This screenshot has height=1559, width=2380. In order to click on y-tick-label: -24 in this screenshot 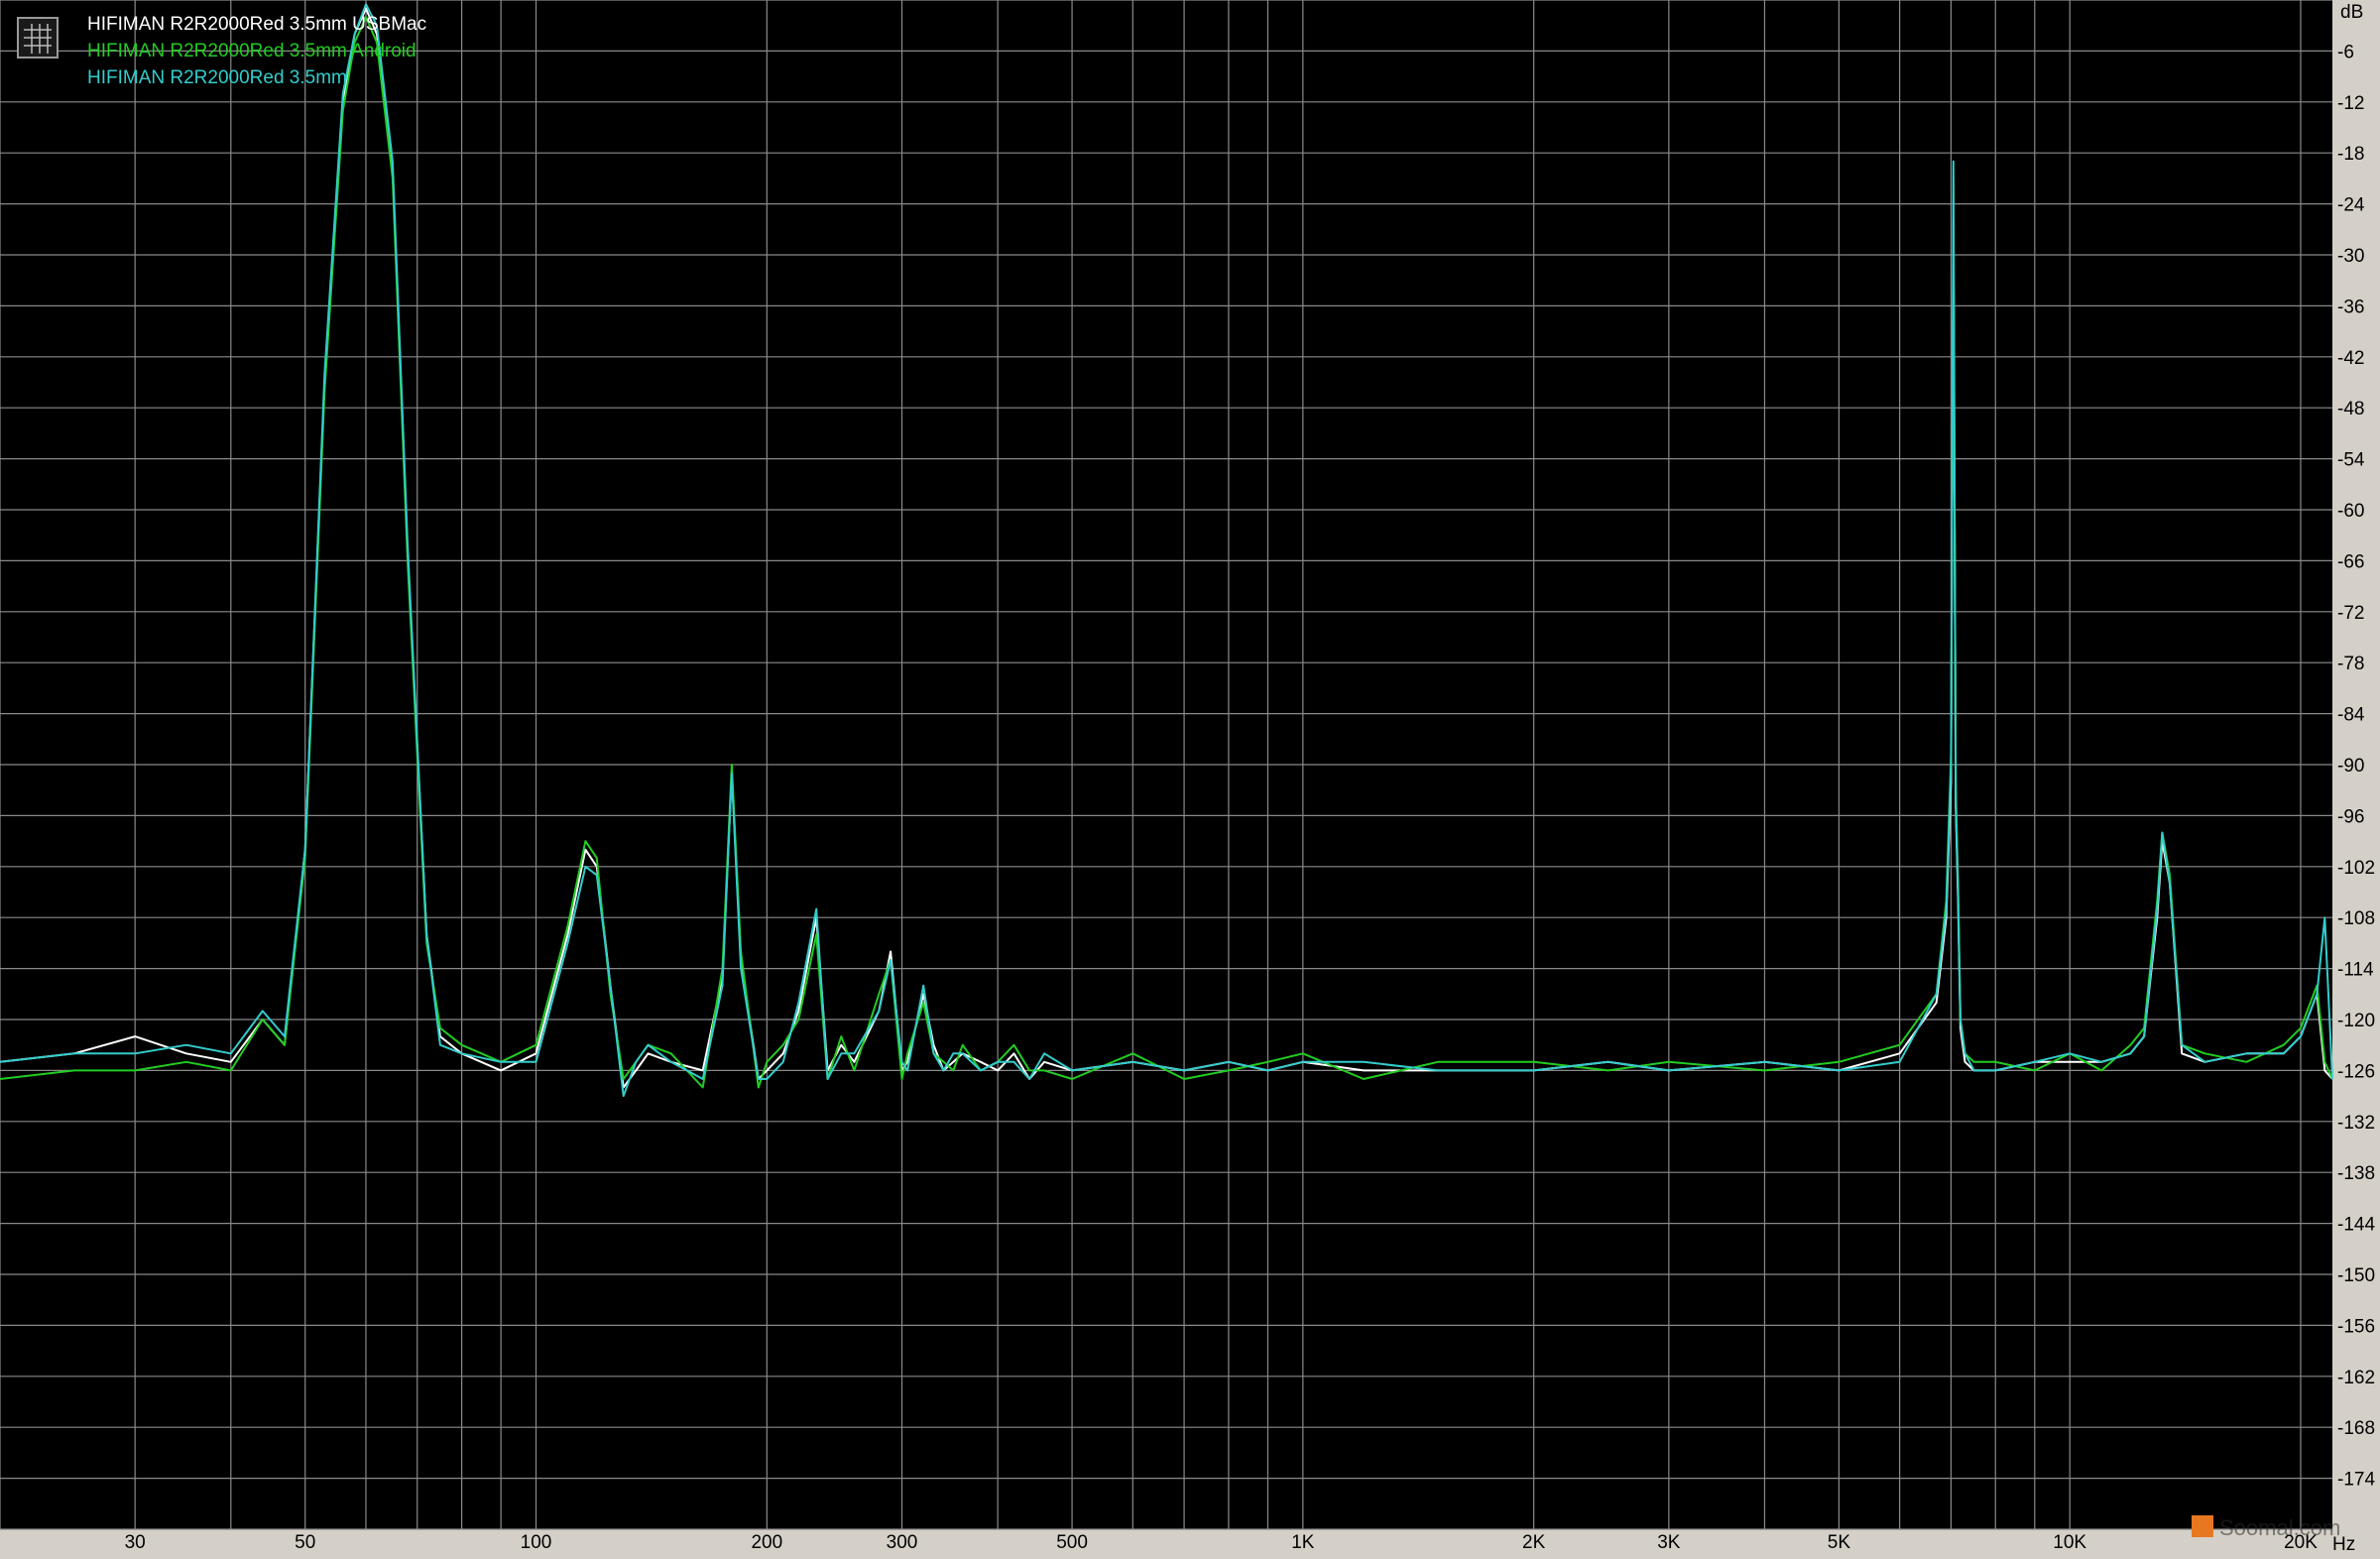, I will do `click(2351, 206)`.